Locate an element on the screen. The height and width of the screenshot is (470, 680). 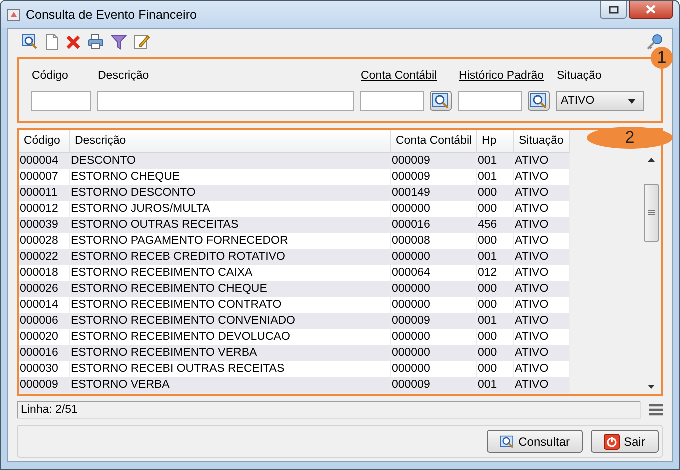
table-cell: 012 is located at coordinates (495, 273).